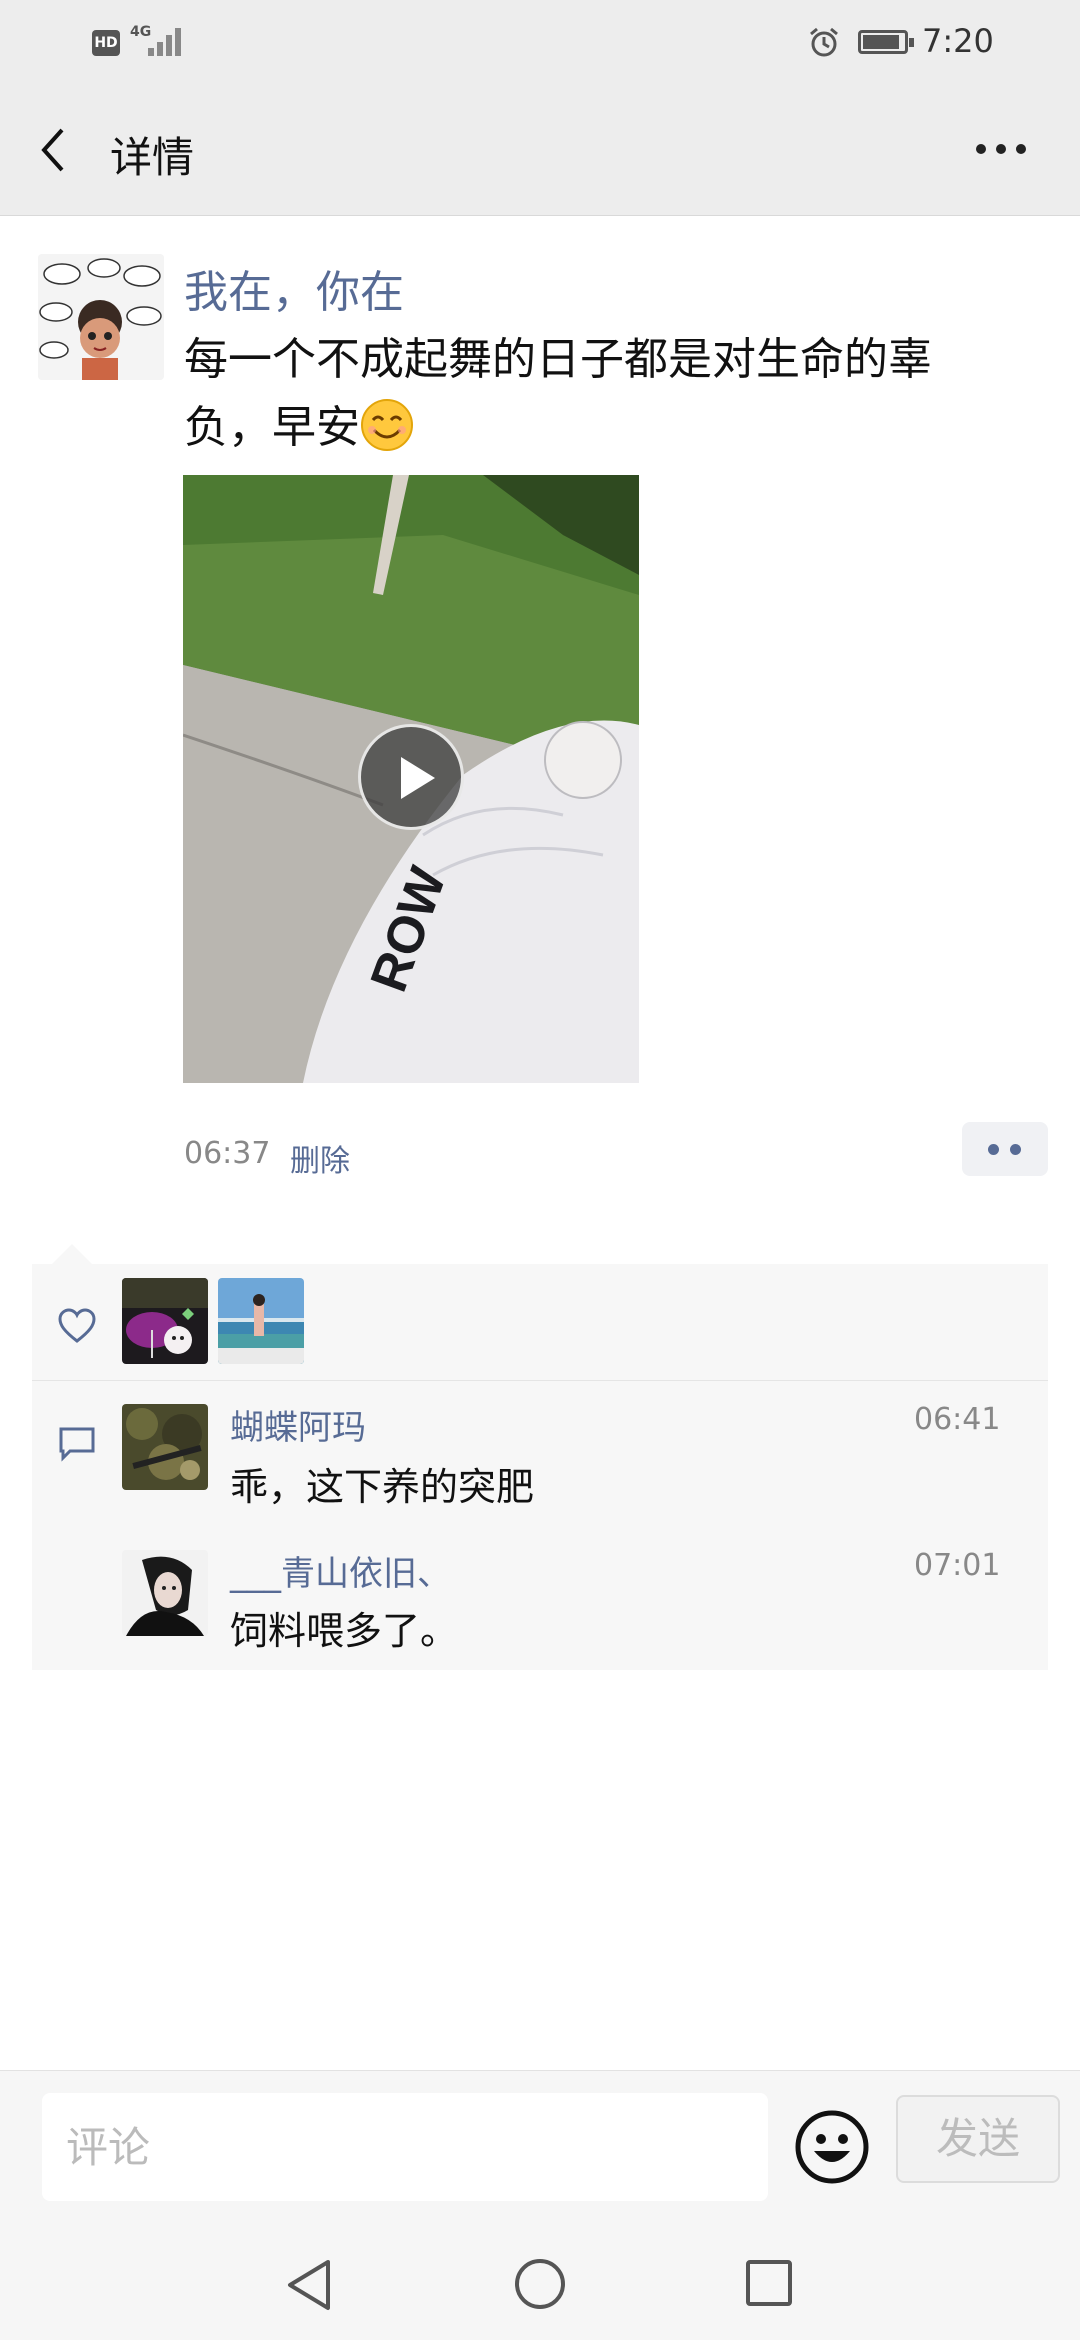  Describe the element at coordinates (1005, 1149) in the screenshot. I see `comment-like-menu-button` at that location.